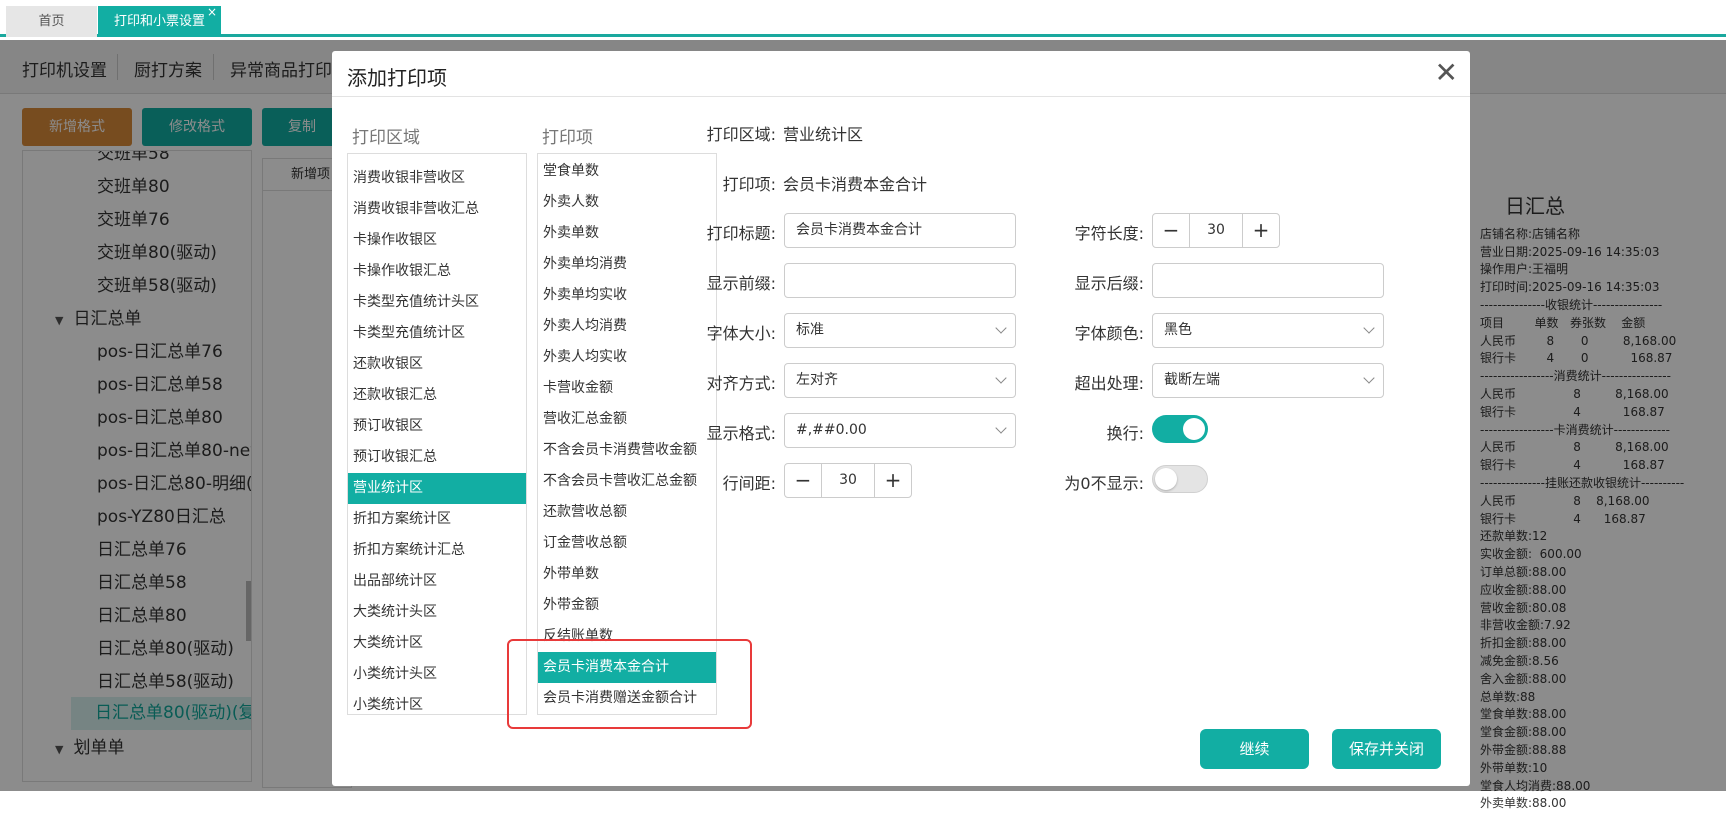 The width and height of the screenshot is (1726, 831). Describe the element at coordinates (741, 333) in the screenshot. I see `fontsize-label: 字体大小:` at that location.